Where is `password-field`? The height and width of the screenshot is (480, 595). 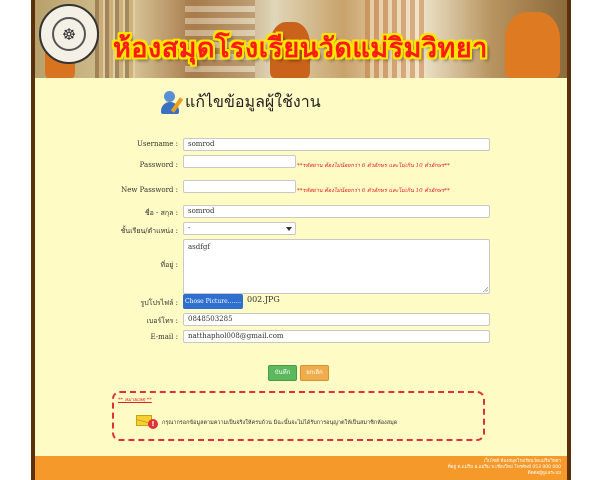 password-field is located at coordinates (239, 161).